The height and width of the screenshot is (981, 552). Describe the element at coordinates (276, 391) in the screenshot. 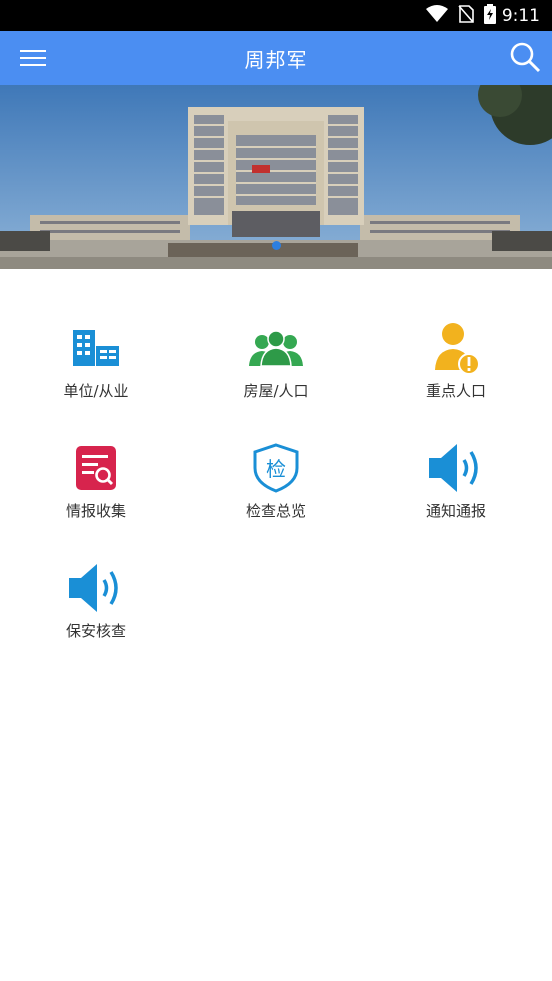

I see `menu-item-label: 房屋/人口` at that location.